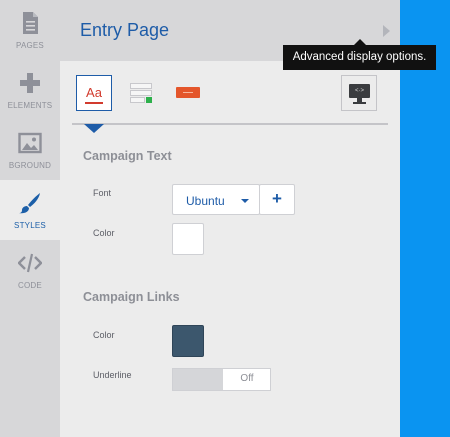 This screenshot has height=437, width=450. I want to click on sidebar-item-background: BGROUND, so click(30, 150).